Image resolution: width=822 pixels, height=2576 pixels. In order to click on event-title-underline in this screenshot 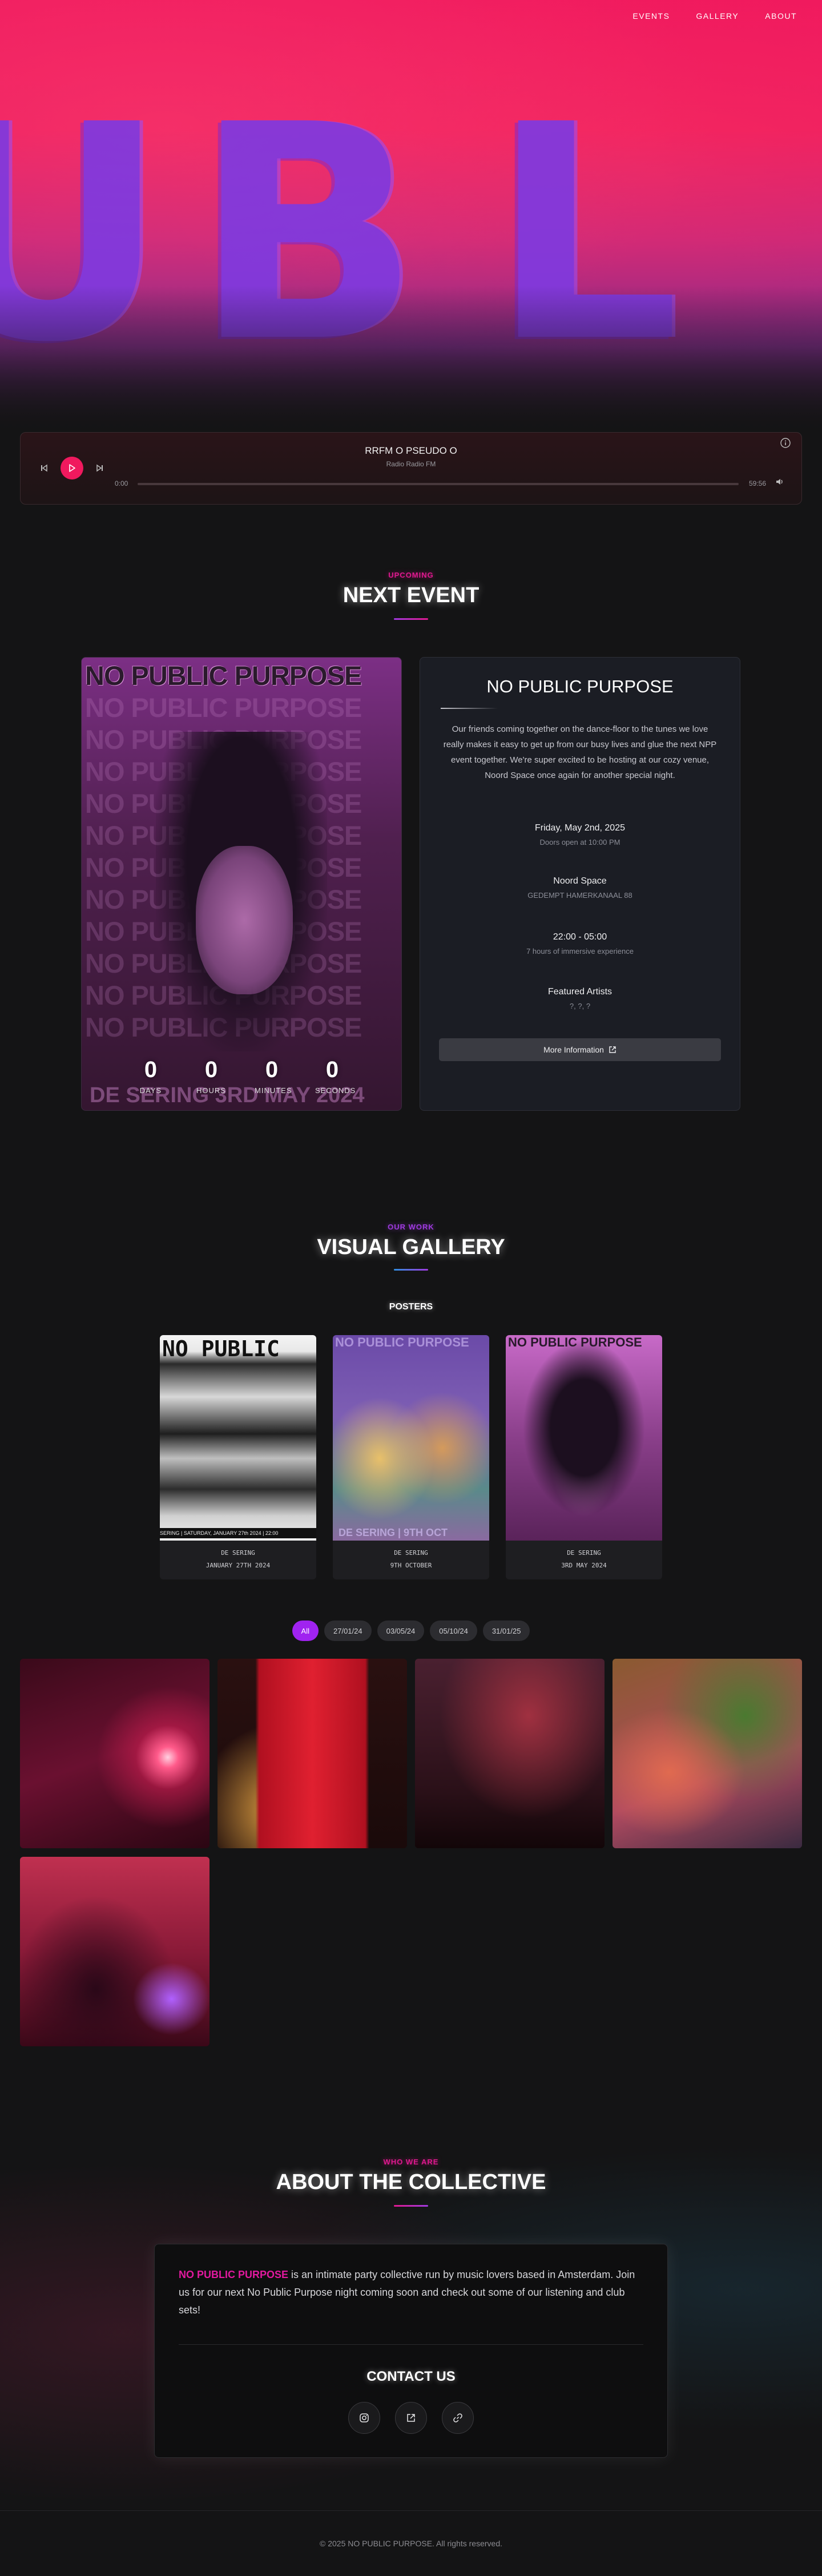, I will do `click(411, 619)`.